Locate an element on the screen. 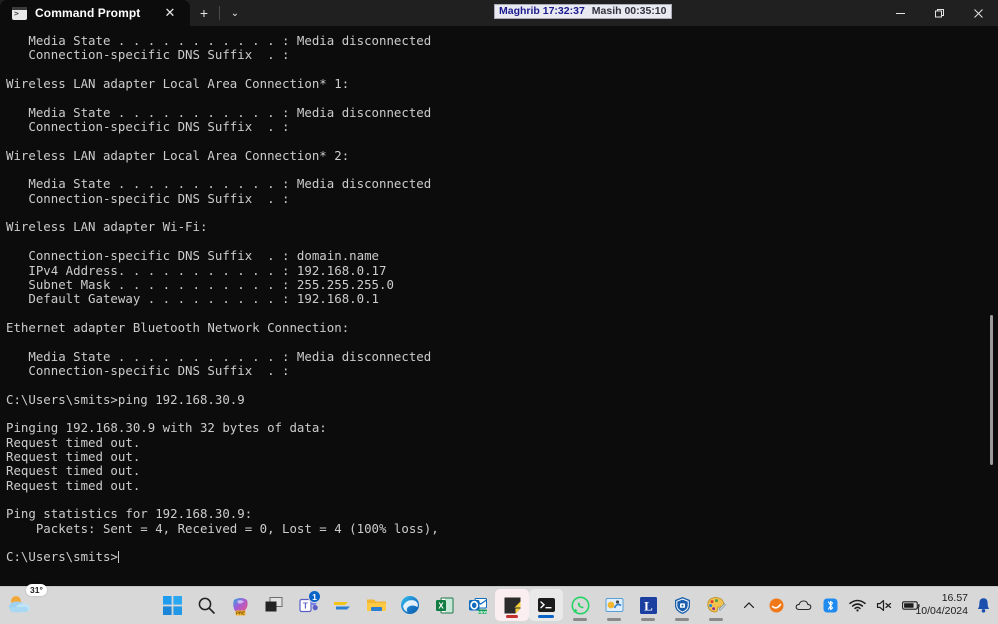  close-tab-icon: ✕ is located at coordinates (170, 13).